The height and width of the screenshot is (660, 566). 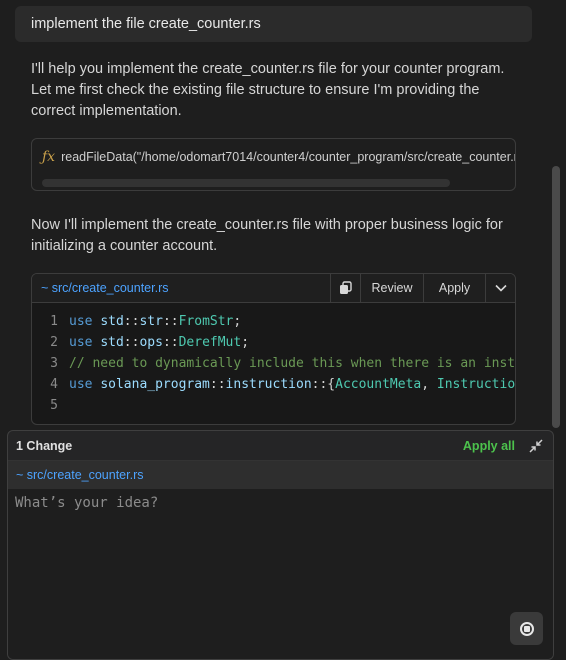 I want to click on code-line: 2 use std::ops::DerefMut;, so click(x=273, y=342).